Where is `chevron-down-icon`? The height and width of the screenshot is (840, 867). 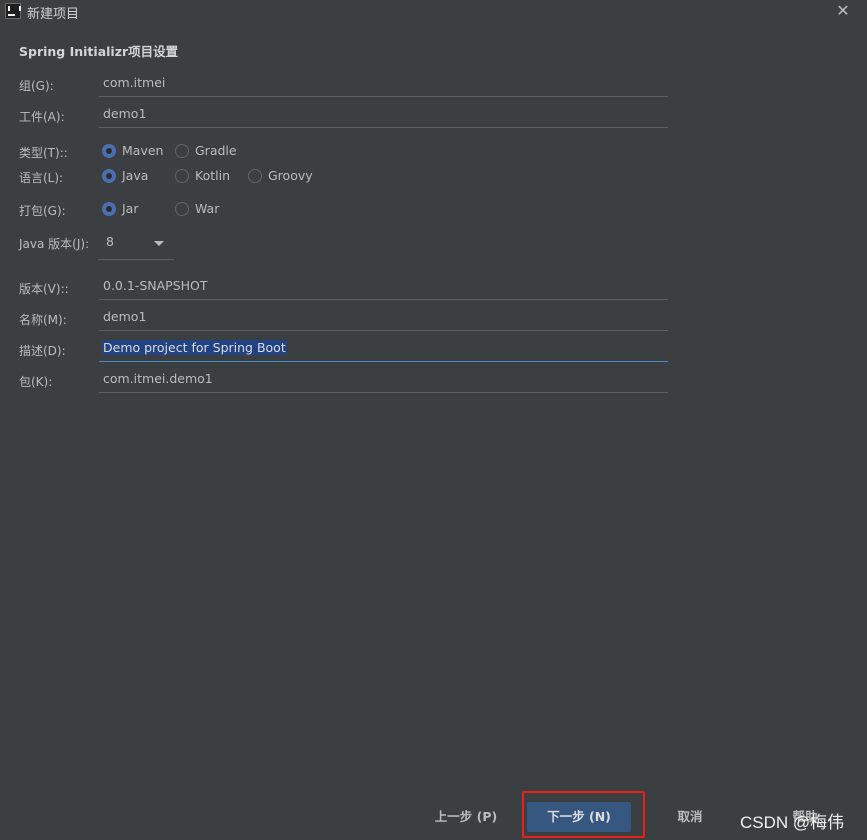
chevron-down-icon is located at coordinates (159, 243).